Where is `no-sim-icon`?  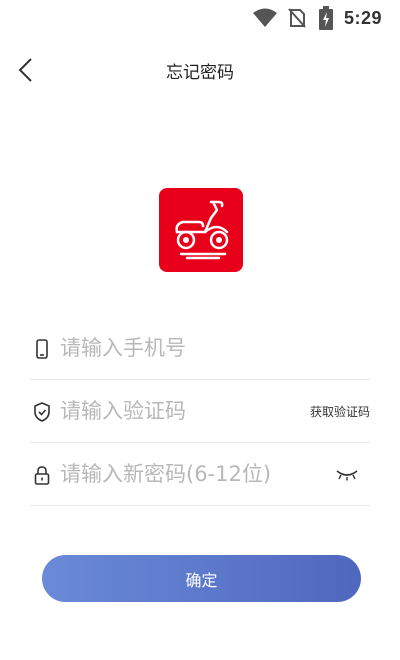
no-sim-icon is located at coordinates (297, 18).